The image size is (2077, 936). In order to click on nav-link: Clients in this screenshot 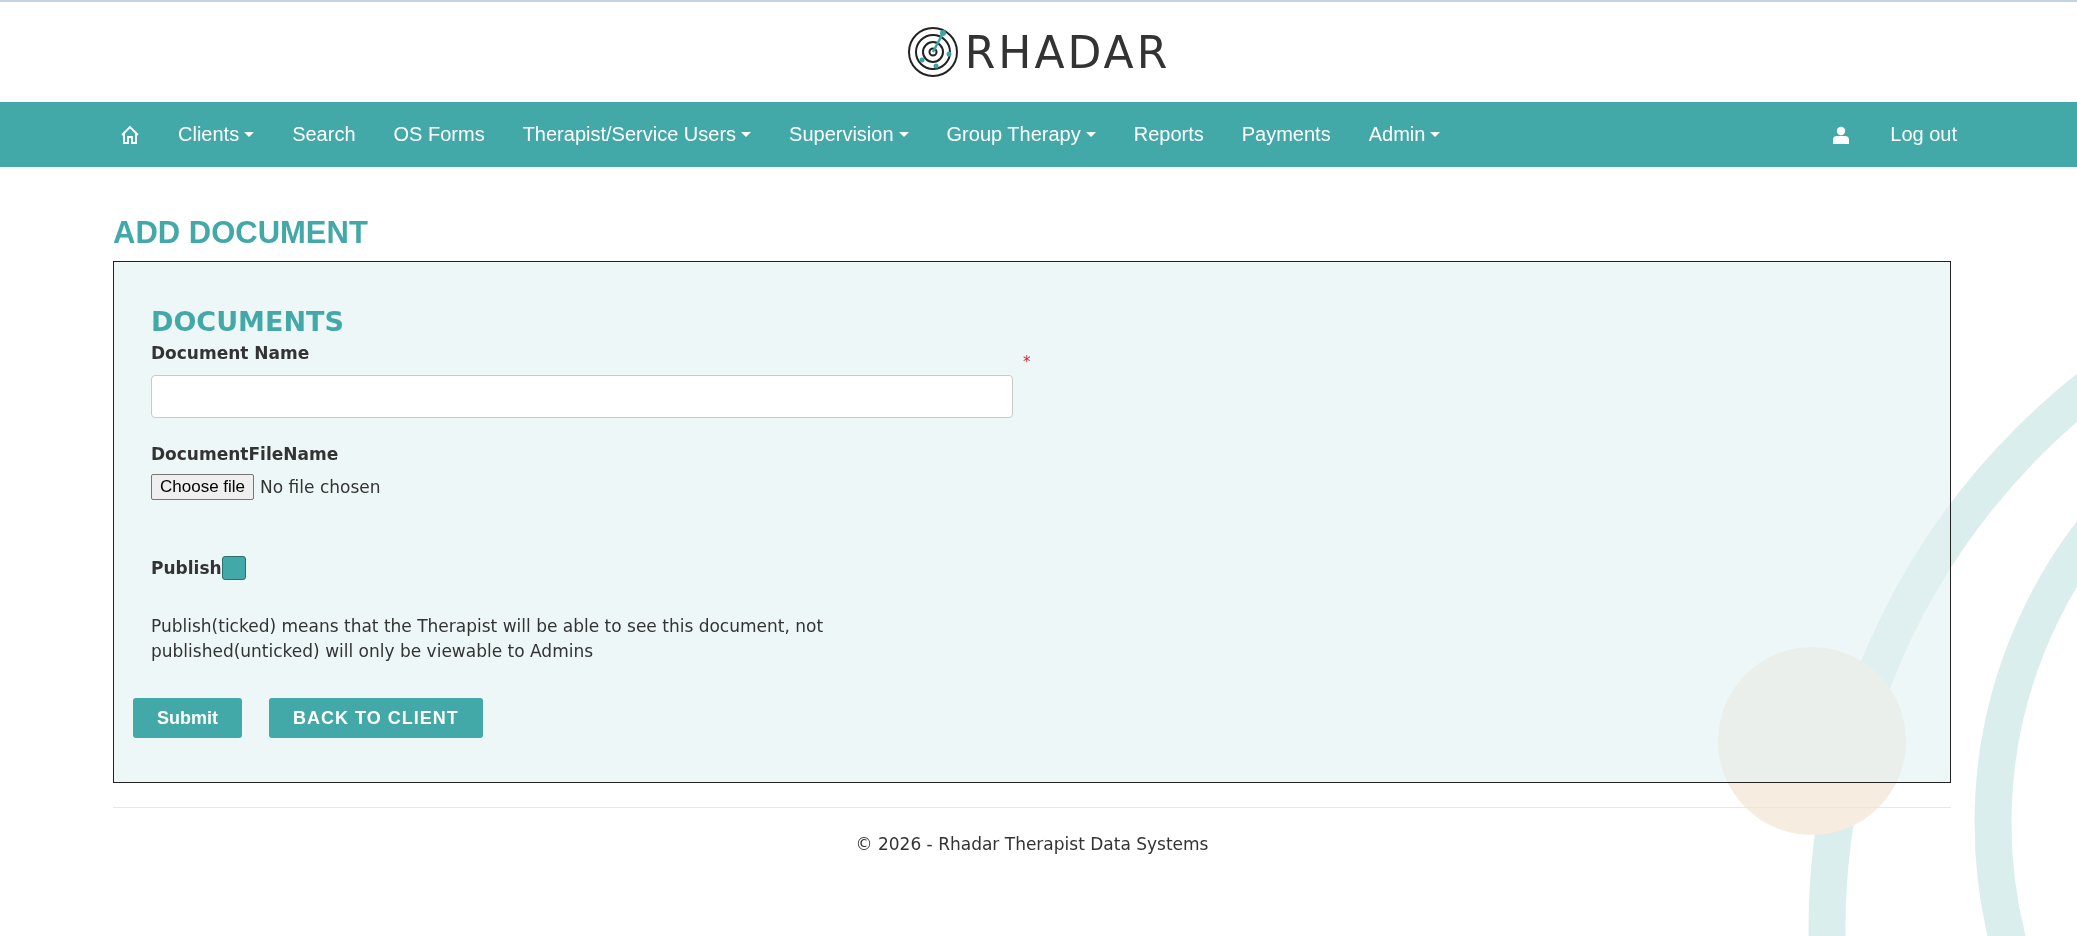, I will do `click(216, 134)`.